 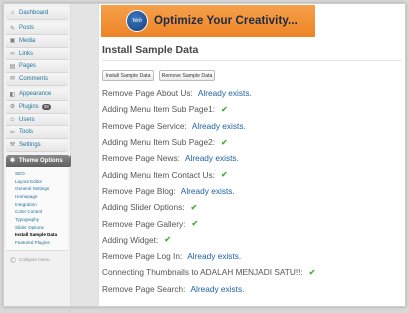 I want to click on log-message: Remove Page Search:, so click(x=144, y=288).